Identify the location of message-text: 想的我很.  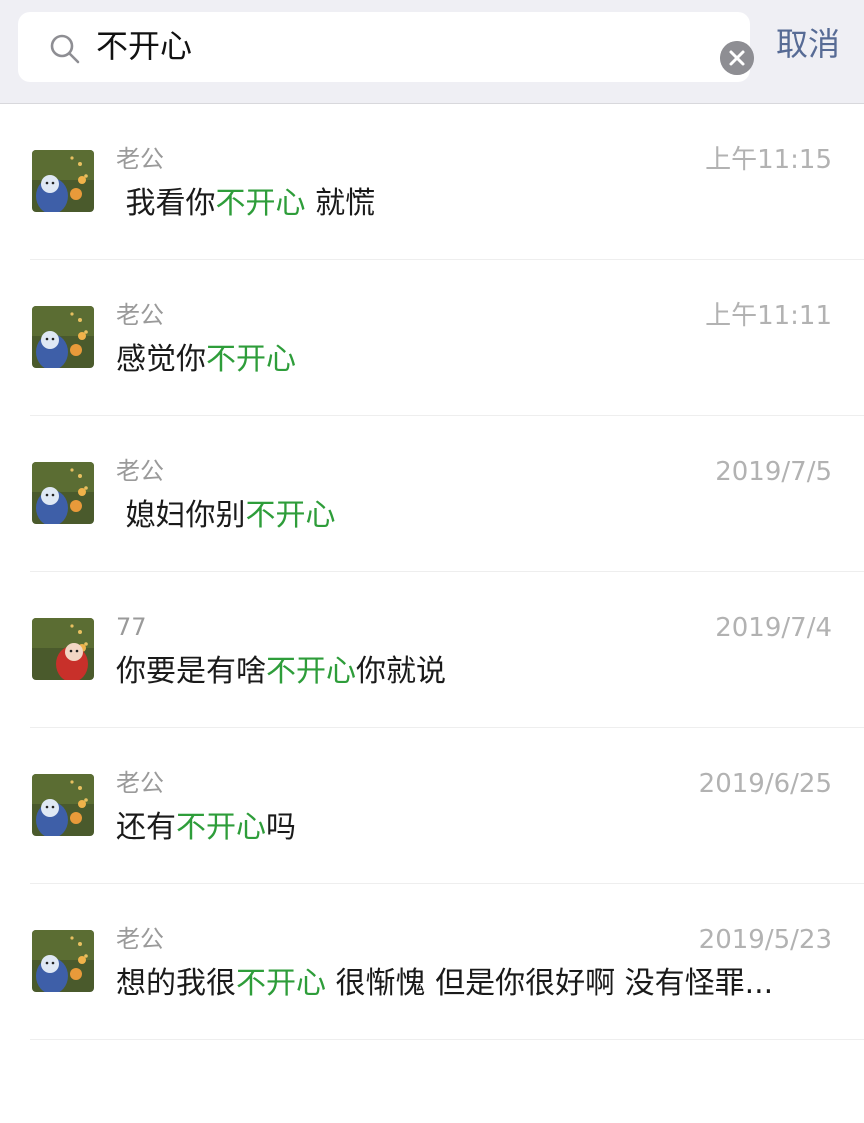
(176, 983).